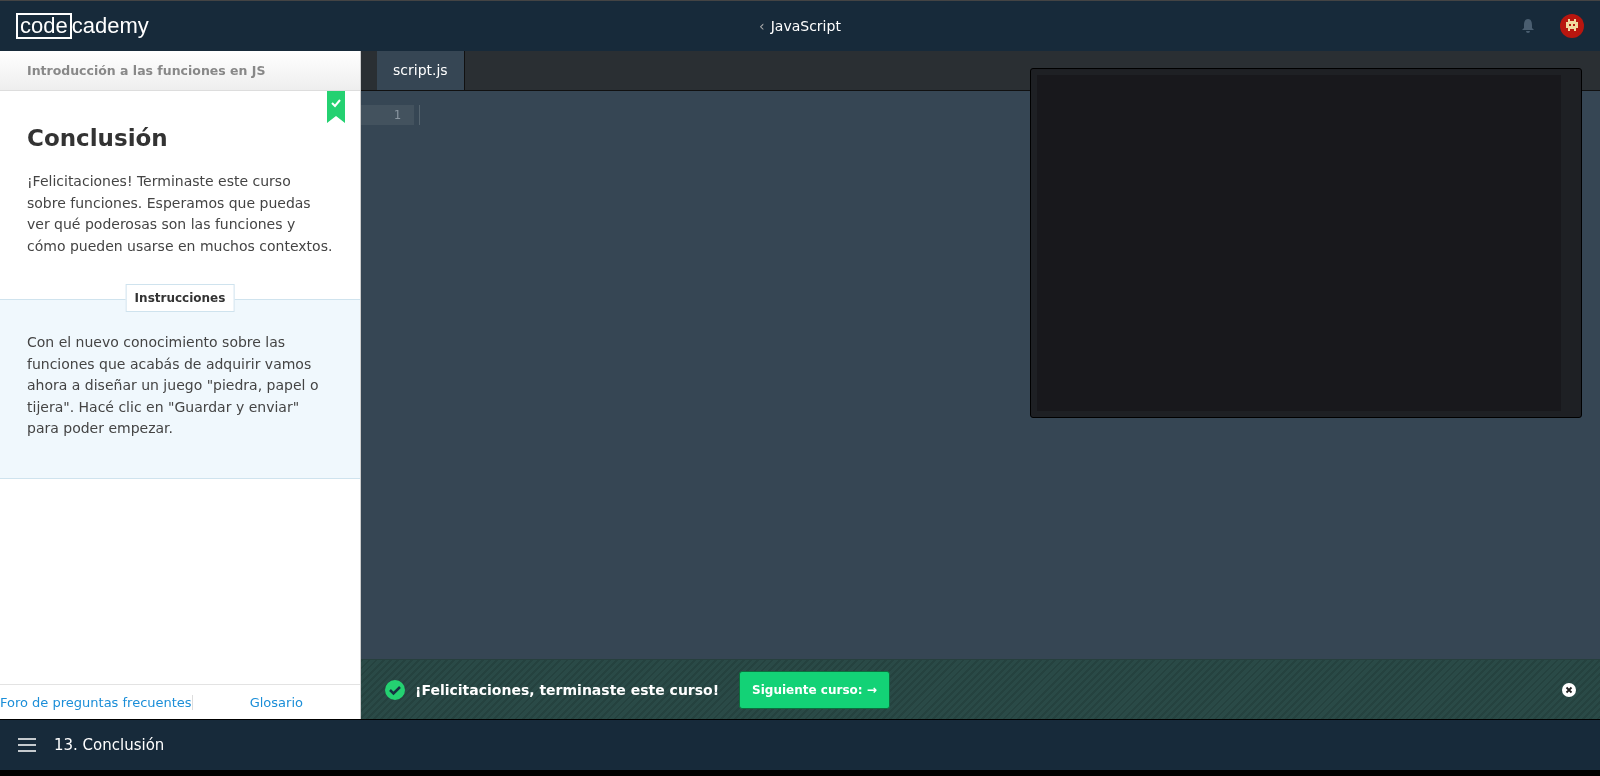 Image resolution: width=1600 pixels, height=776 pixels. What do you see at coordinates (276, 702) in the screenshot?
I see `footer-link: Glosario` at bounding box center [276, 702].